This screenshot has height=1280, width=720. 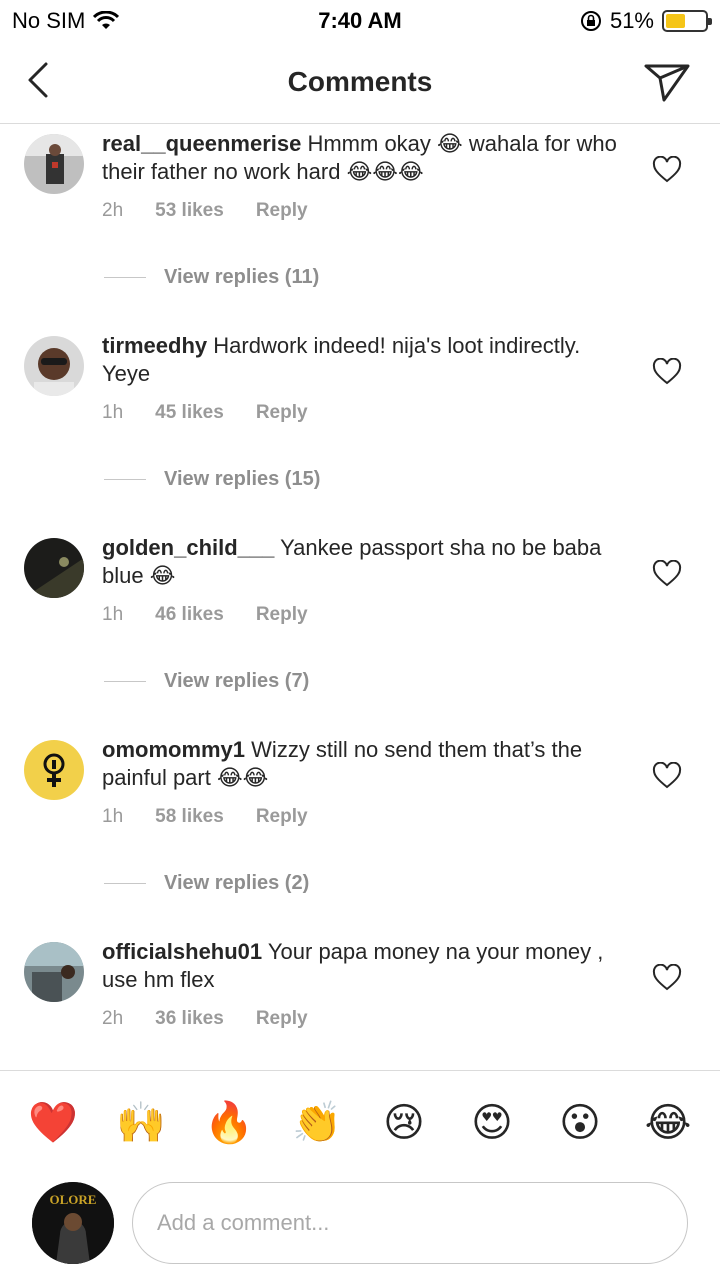 I want to click on battery-fill, so click(x=676, y=21).